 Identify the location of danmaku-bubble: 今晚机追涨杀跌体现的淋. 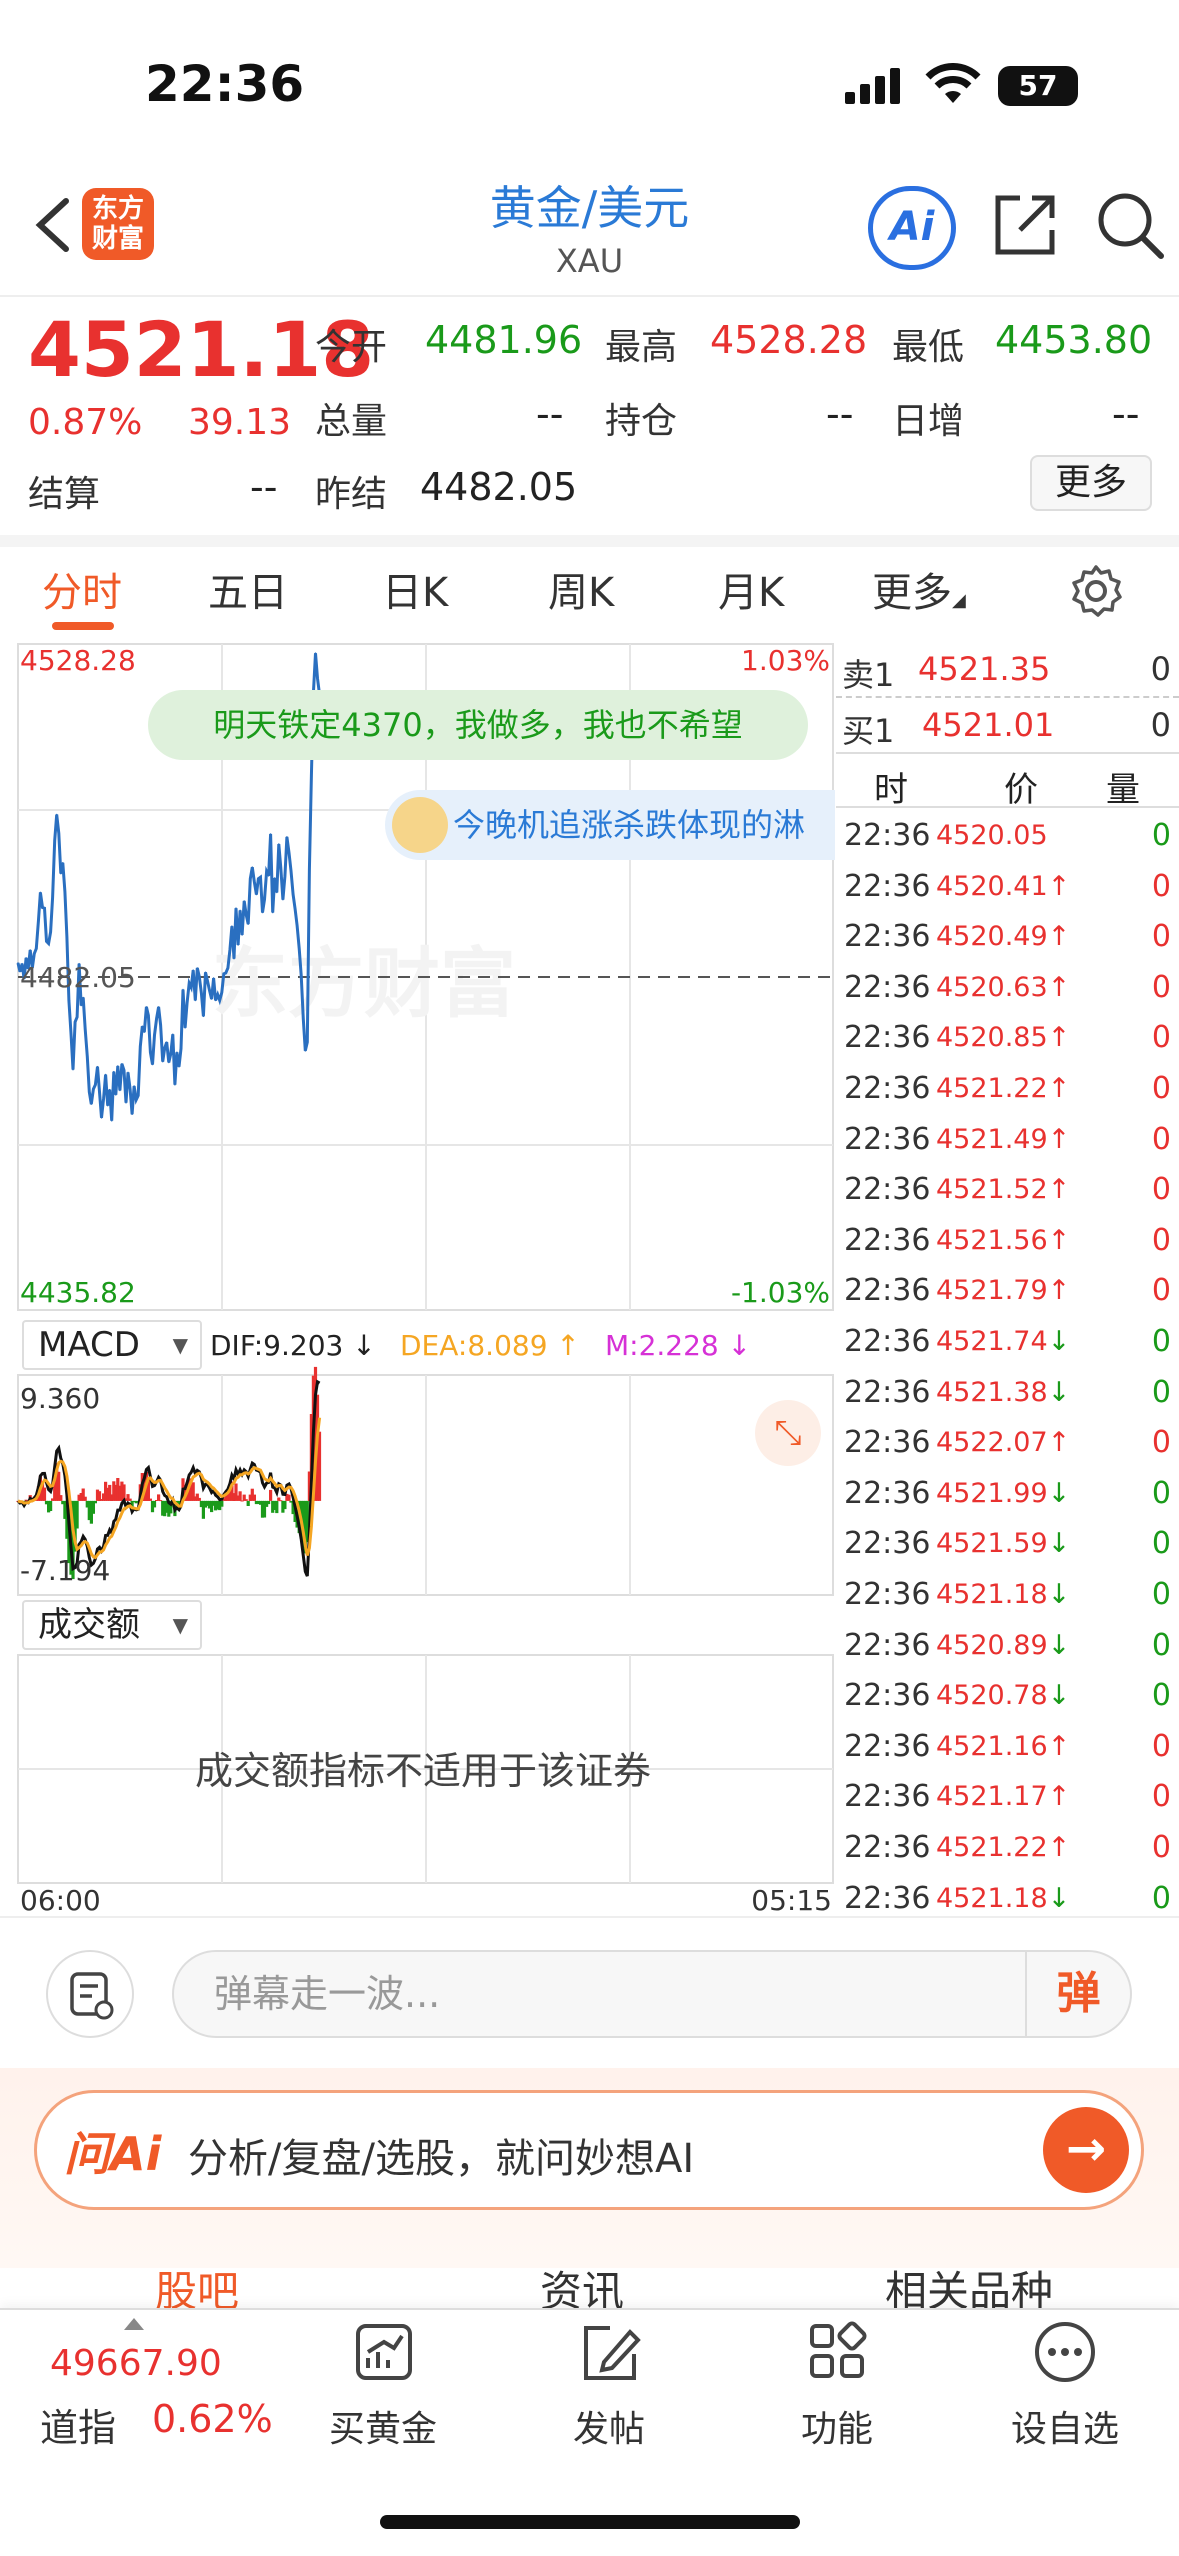
(610, 825).